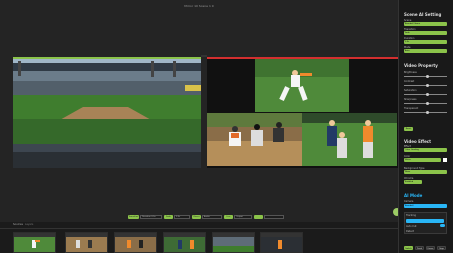 Image resolution: width=453 pixels, height=253 pixels. Describe the element at coordinates (442, 225) in the screenshot. I see `auto-cut-toggle` at that location.